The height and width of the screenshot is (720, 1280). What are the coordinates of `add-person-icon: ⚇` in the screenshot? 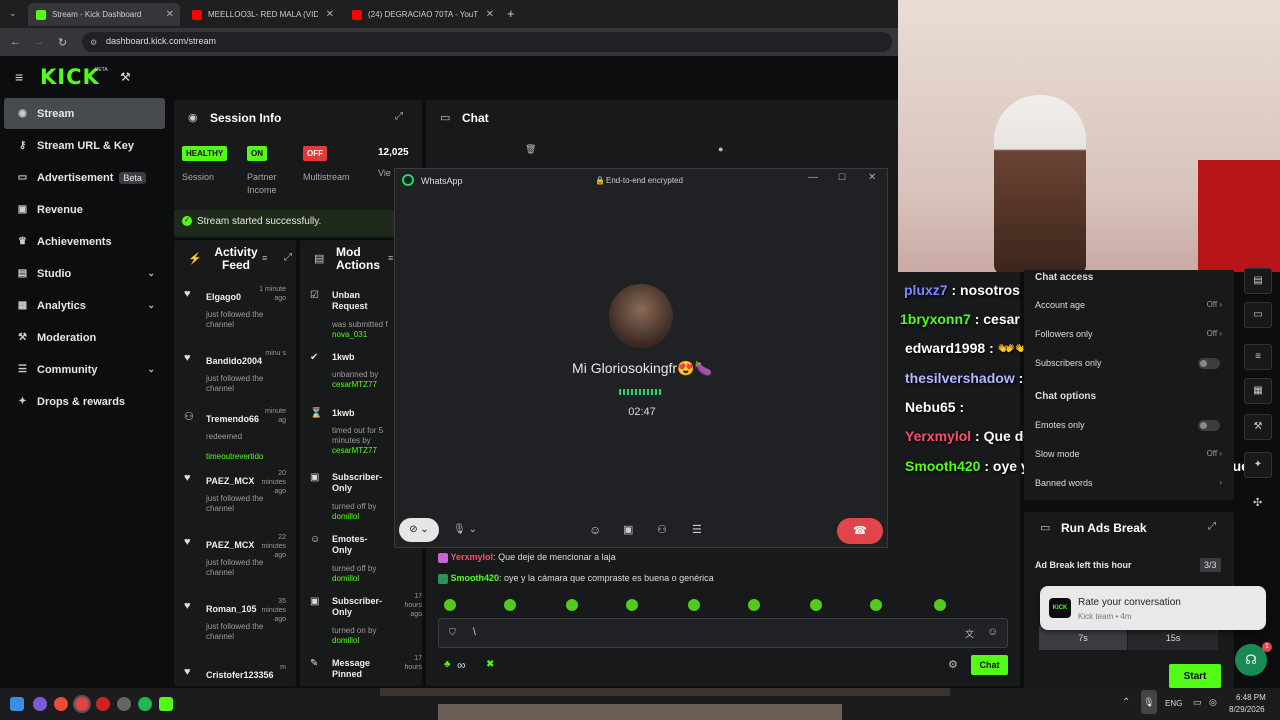 It's located at (662, 529).